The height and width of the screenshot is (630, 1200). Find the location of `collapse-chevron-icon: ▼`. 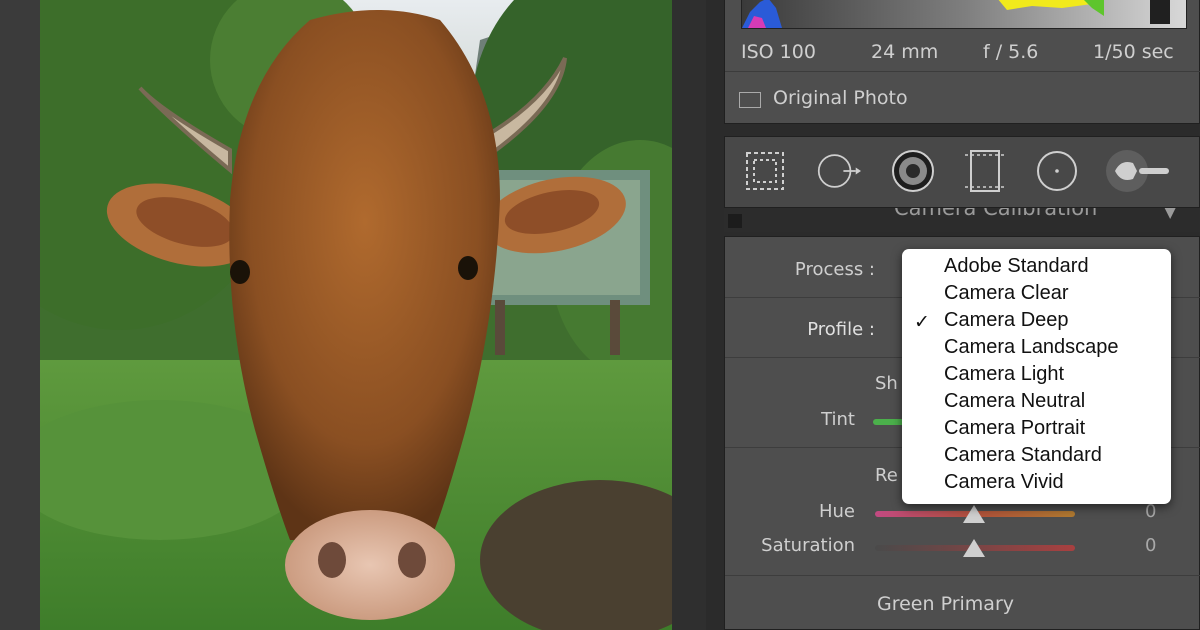

collapse-chevron-icon: ▼ is located at coordinates (1170, 214).